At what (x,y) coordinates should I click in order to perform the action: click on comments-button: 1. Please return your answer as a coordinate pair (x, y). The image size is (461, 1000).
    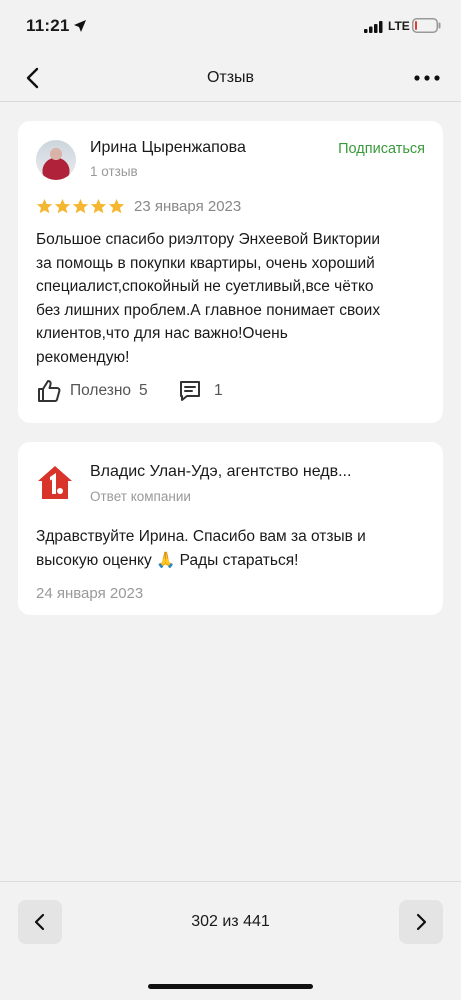
    Looking at the image, I should click on (200, 391).